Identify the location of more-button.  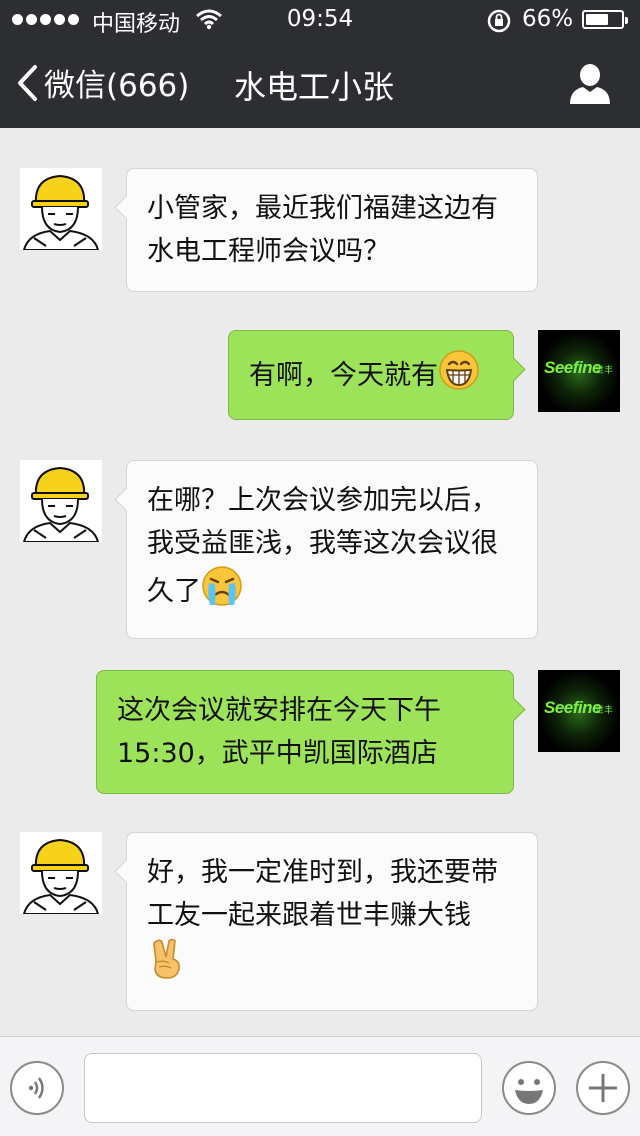
(603, 1088).